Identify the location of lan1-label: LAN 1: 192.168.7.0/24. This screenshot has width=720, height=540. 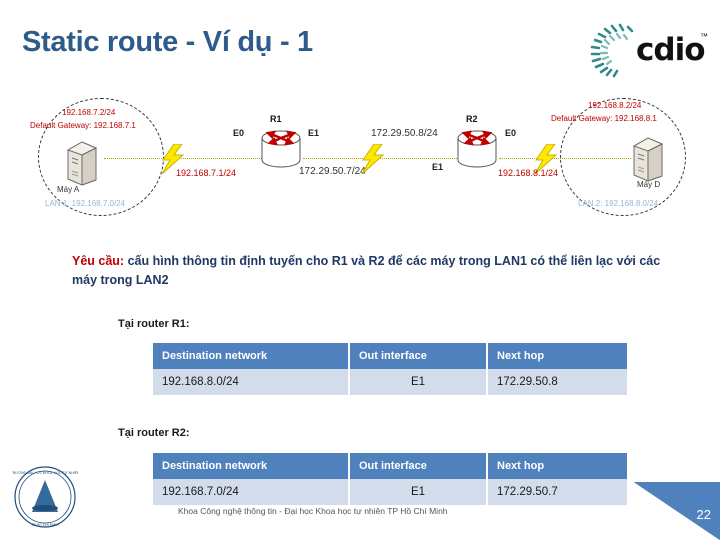
(85, 203).